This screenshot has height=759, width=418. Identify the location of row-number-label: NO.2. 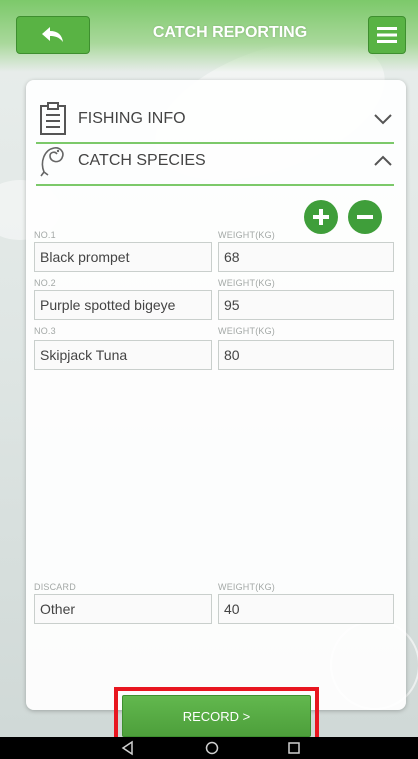
(45, 283).